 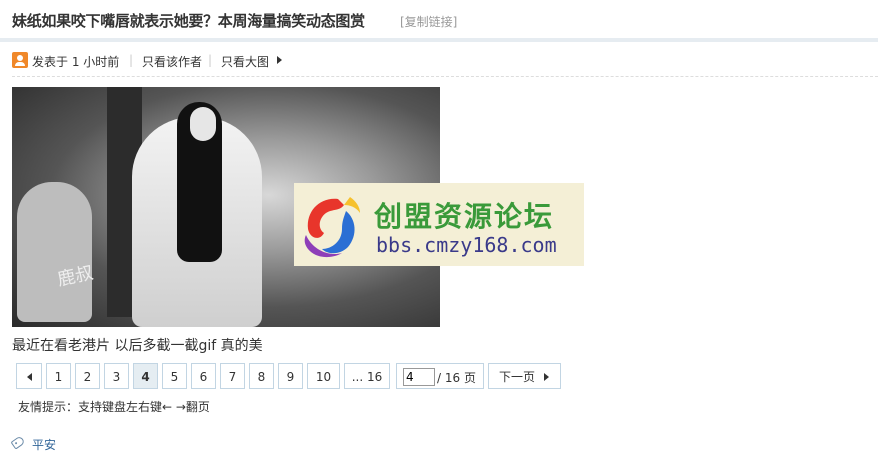 What do you see at coordinates (464, 216) in the screenshot?
I see `watermark-forum-name: 创盟资源论坛` at bounding box center [464, 216].